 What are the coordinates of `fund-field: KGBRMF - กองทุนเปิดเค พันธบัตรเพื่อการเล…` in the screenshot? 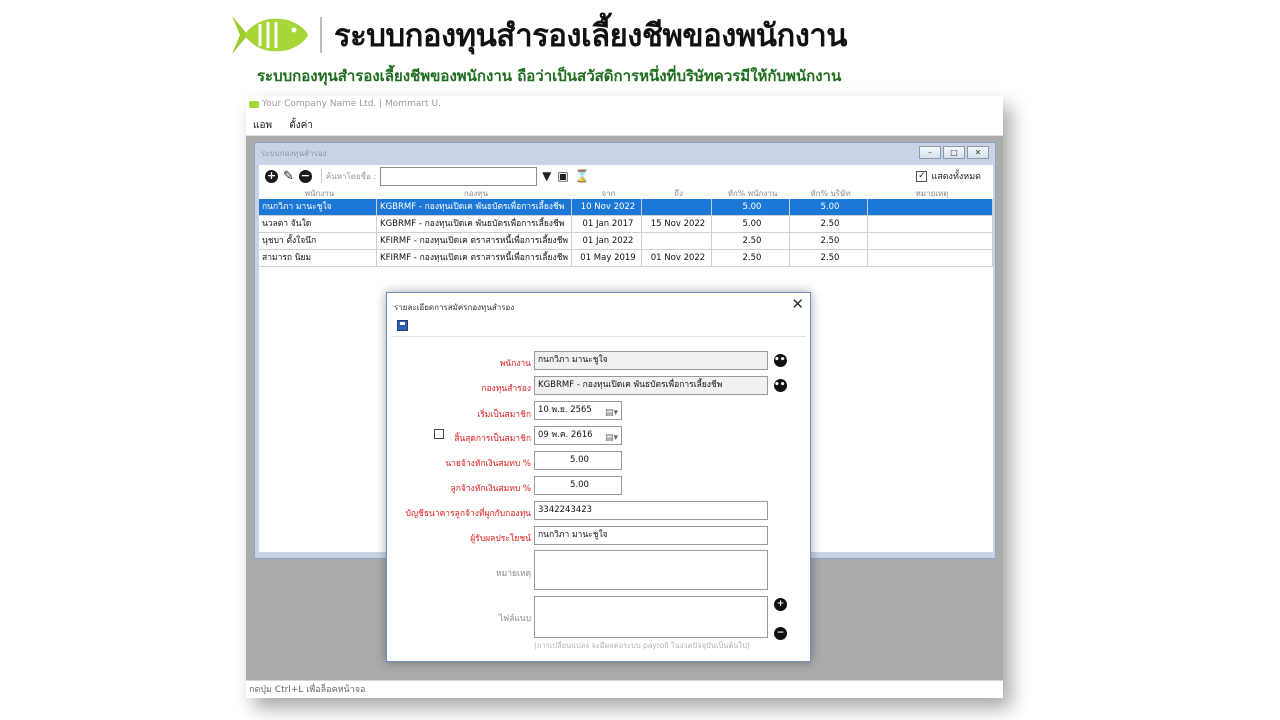 It's located at (651, 385).